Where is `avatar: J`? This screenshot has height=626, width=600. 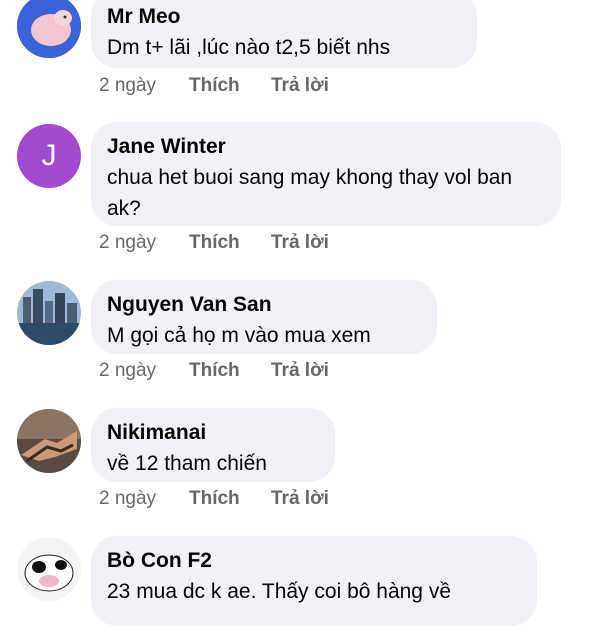
avatar: J is located at coordinates (49, 156).